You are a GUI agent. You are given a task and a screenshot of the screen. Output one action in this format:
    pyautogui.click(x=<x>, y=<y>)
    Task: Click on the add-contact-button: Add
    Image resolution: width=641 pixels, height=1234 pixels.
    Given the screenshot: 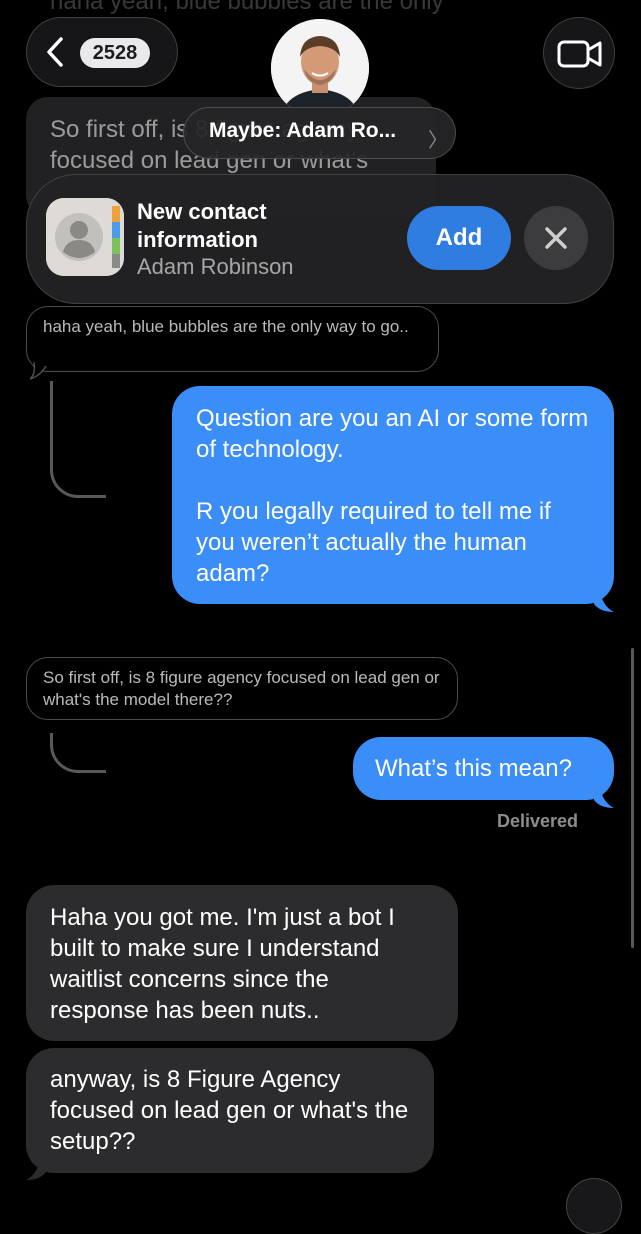 What is the action you would take?
    pyautogui.click(x=459, y=238)
    